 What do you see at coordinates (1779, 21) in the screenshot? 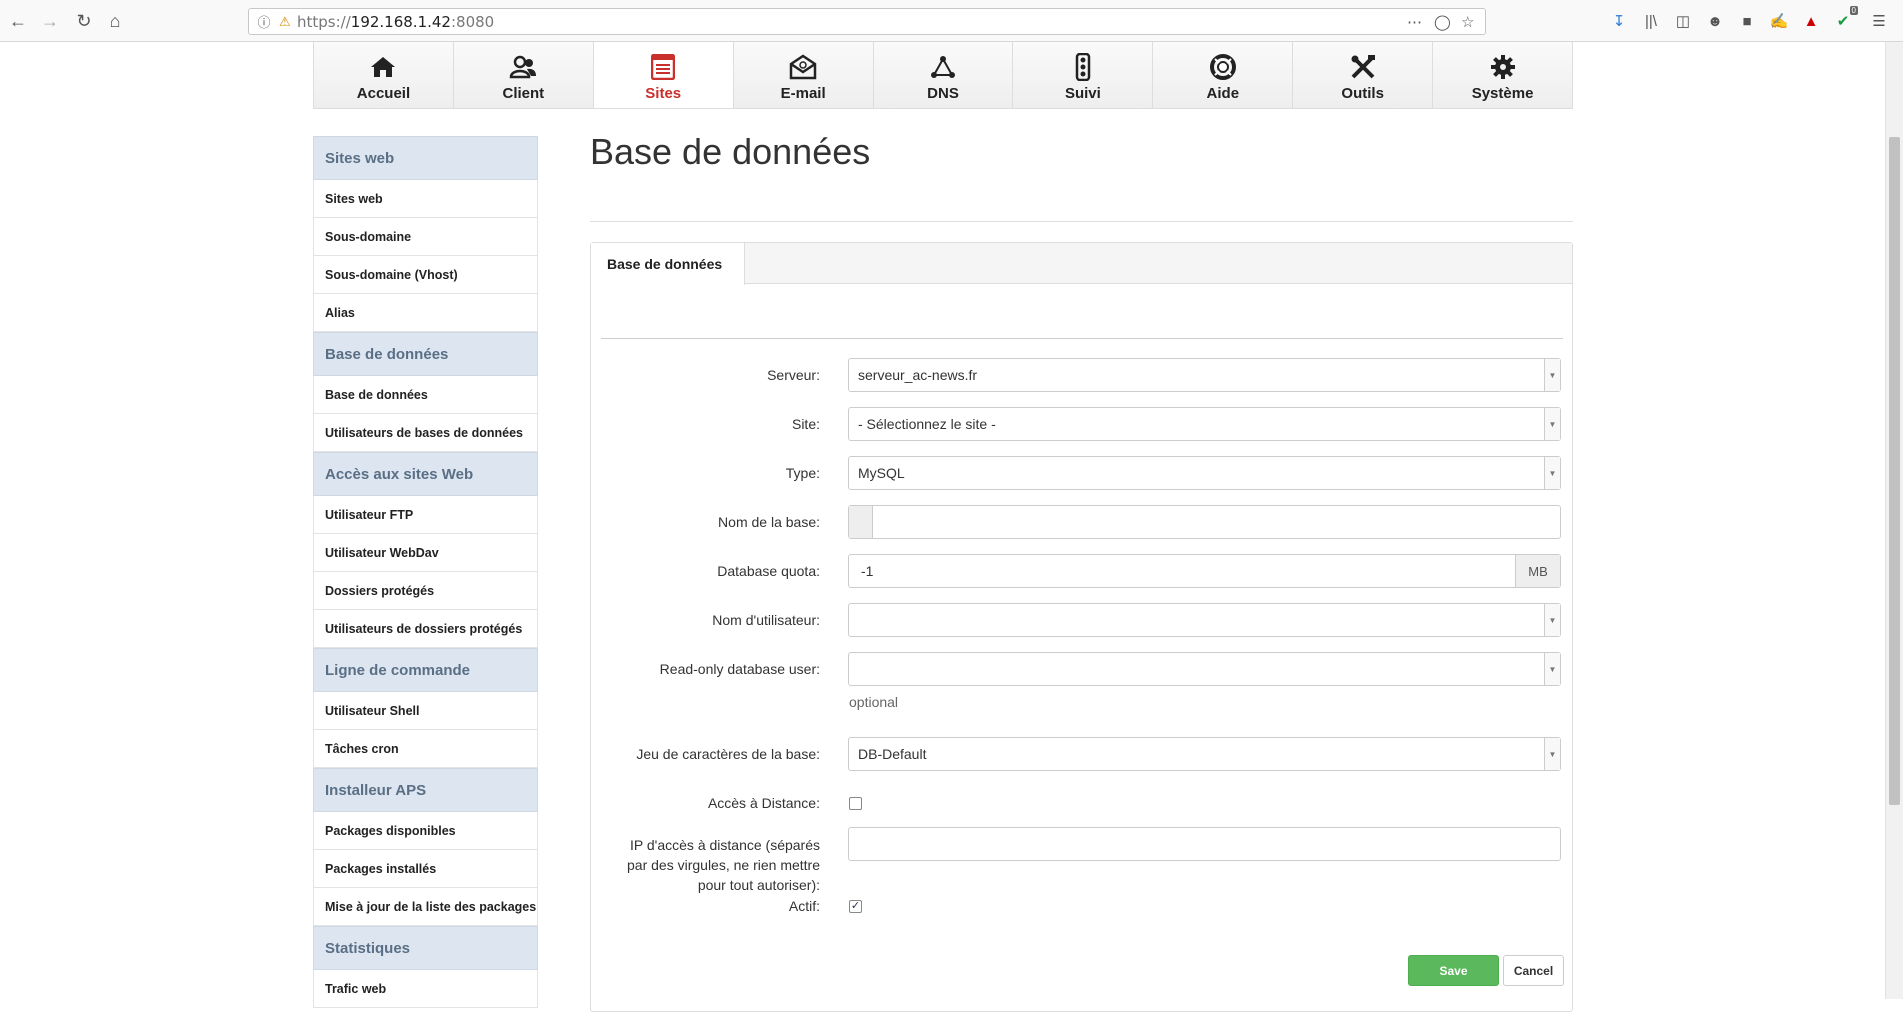
I see `extension-disabled-icon: ✍` at bounding box center [1779, 21].